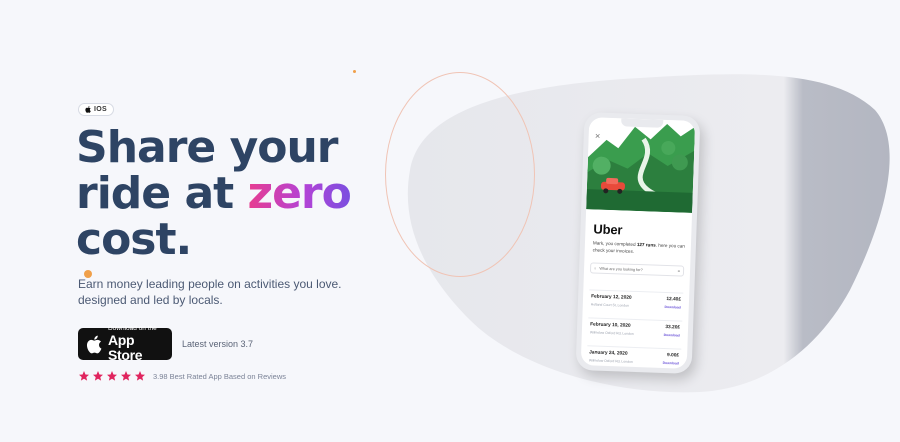  Describe the element at coordinates (207, 147) in the screenshot. I see `headline-line1: Share your` at that location.